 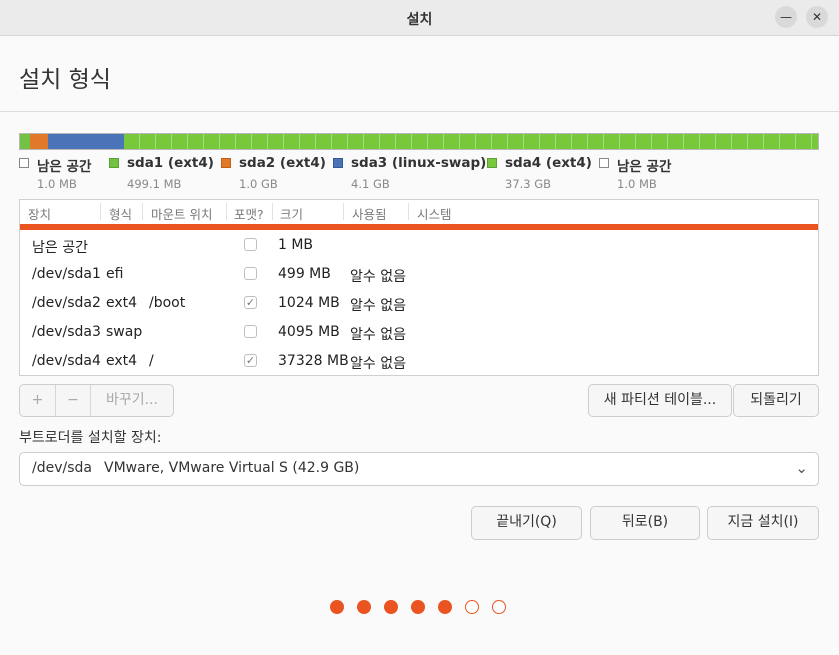 I want to click on remove-partition-button: −, so click(x=72, y=400).